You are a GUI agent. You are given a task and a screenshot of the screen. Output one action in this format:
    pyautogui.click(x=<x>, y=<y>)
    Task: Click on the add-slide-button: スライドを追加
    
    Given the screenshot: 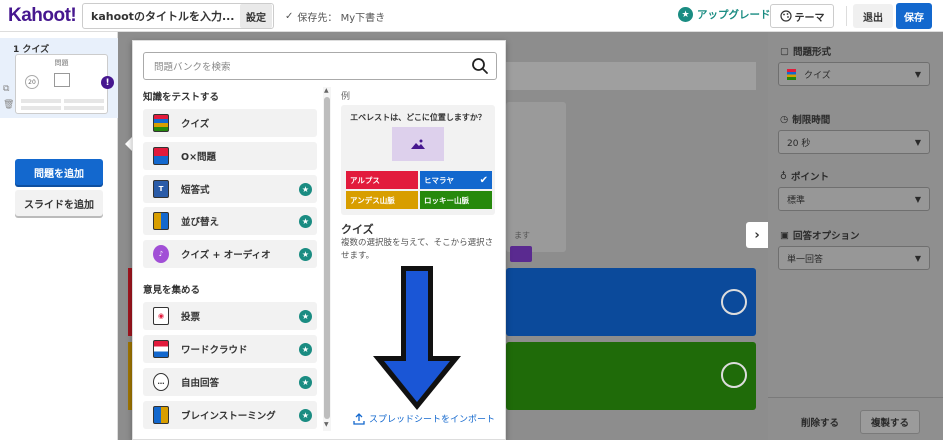 What is the action you would take?
    pyautogui.click(x=59, y=203)
    